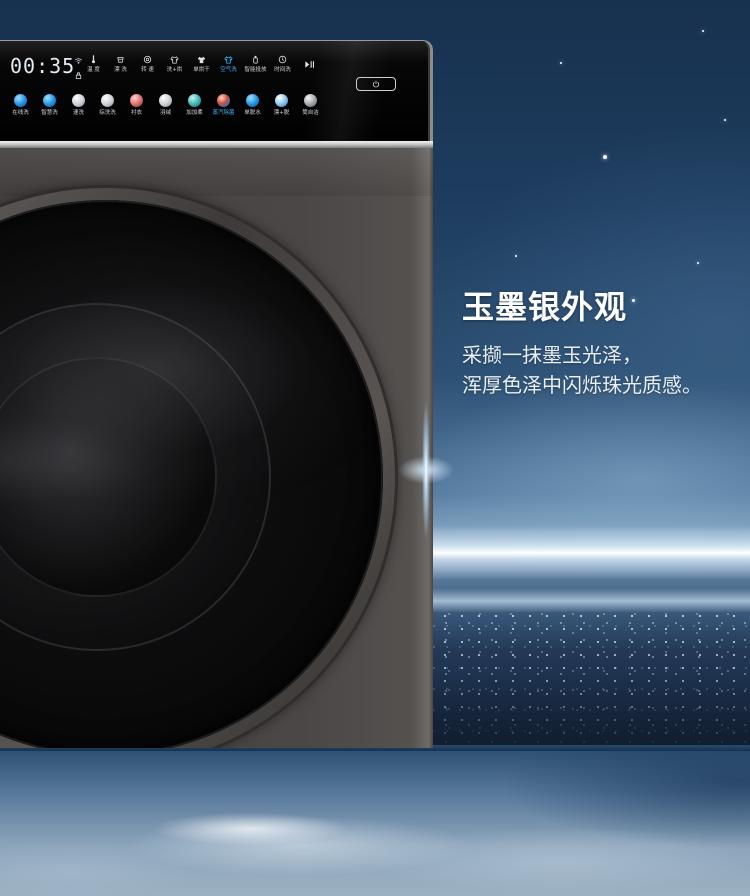 Image resolution: width=750 pixels, height=896 pixels. What do you see at coordinates (552, 355) in the screenshot?
I see `headline-line: 采撷一抹墨玉光泽，` at bounding box center [552, 355].